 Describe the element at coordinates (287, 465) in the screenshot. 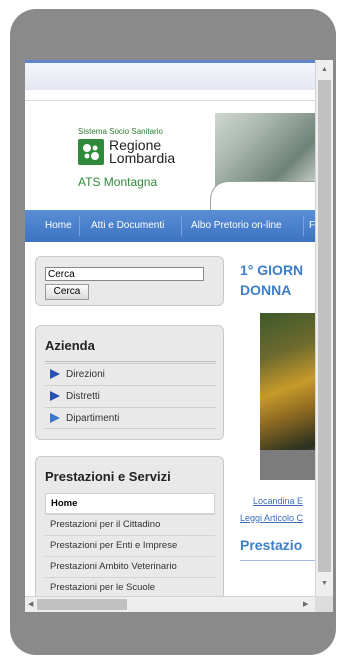

I see `photo-road` at that location.